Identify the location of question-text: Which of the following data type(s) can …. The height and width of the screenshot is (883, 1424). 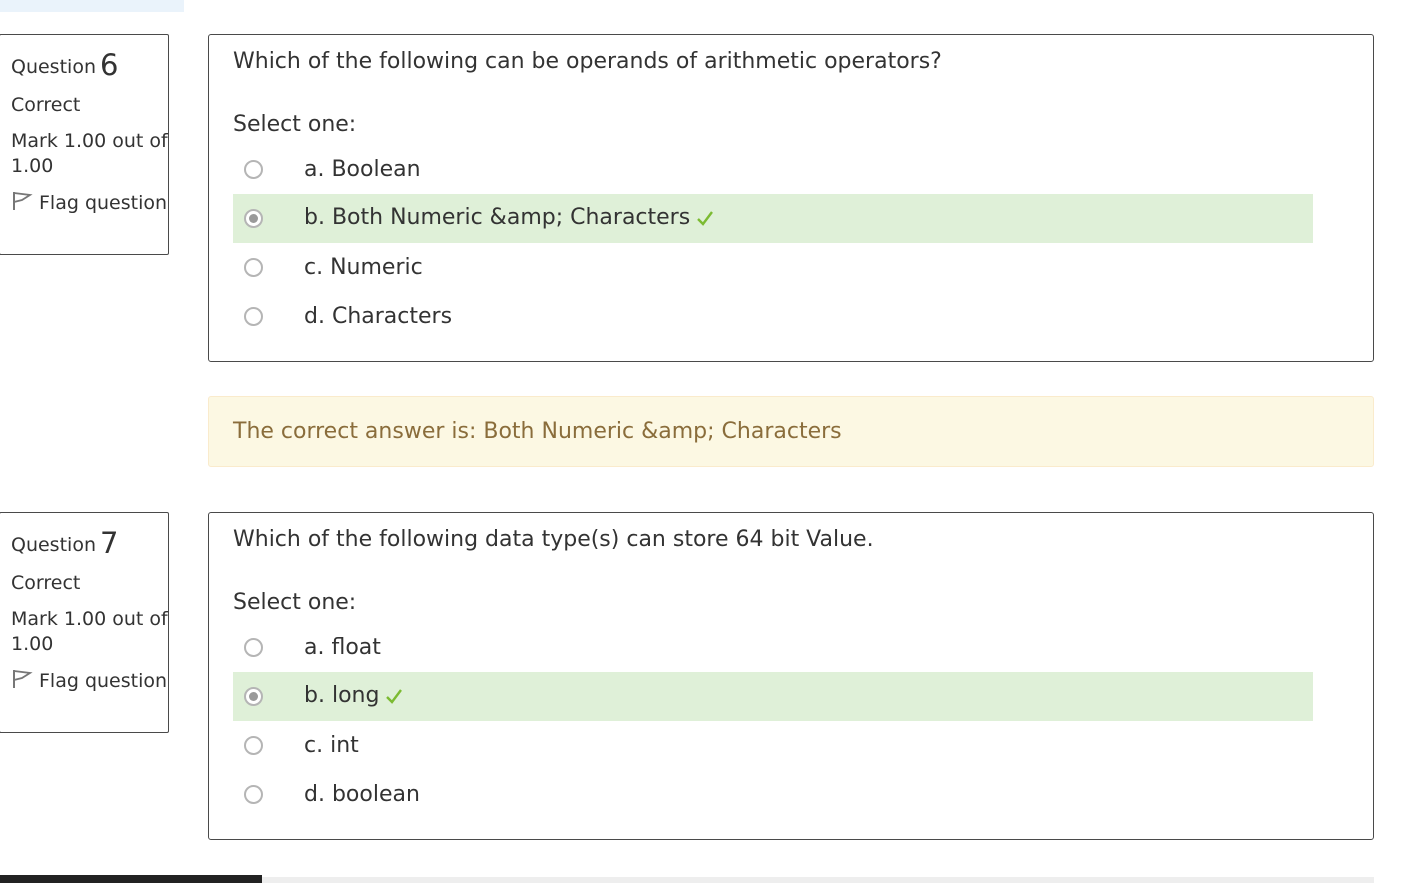
(553, 539).